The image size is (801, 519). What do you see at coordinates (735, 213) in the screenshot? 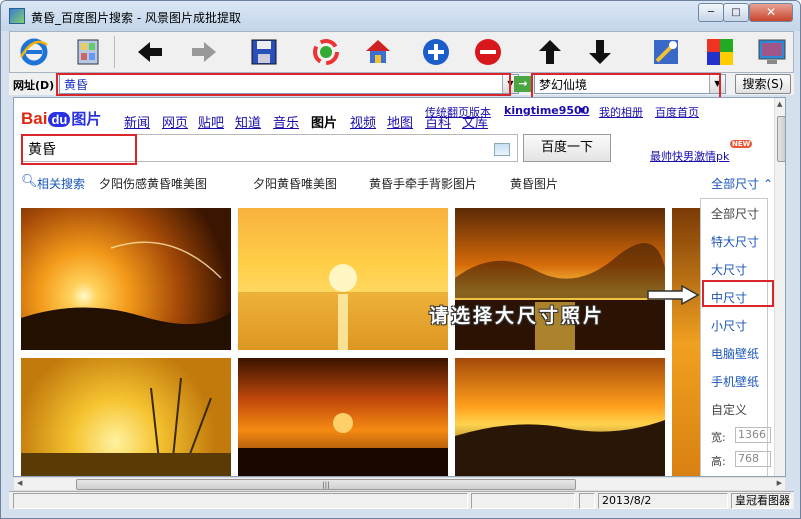
I see `size-option-all: 全部尺寸` at bounding box center [735, 213].